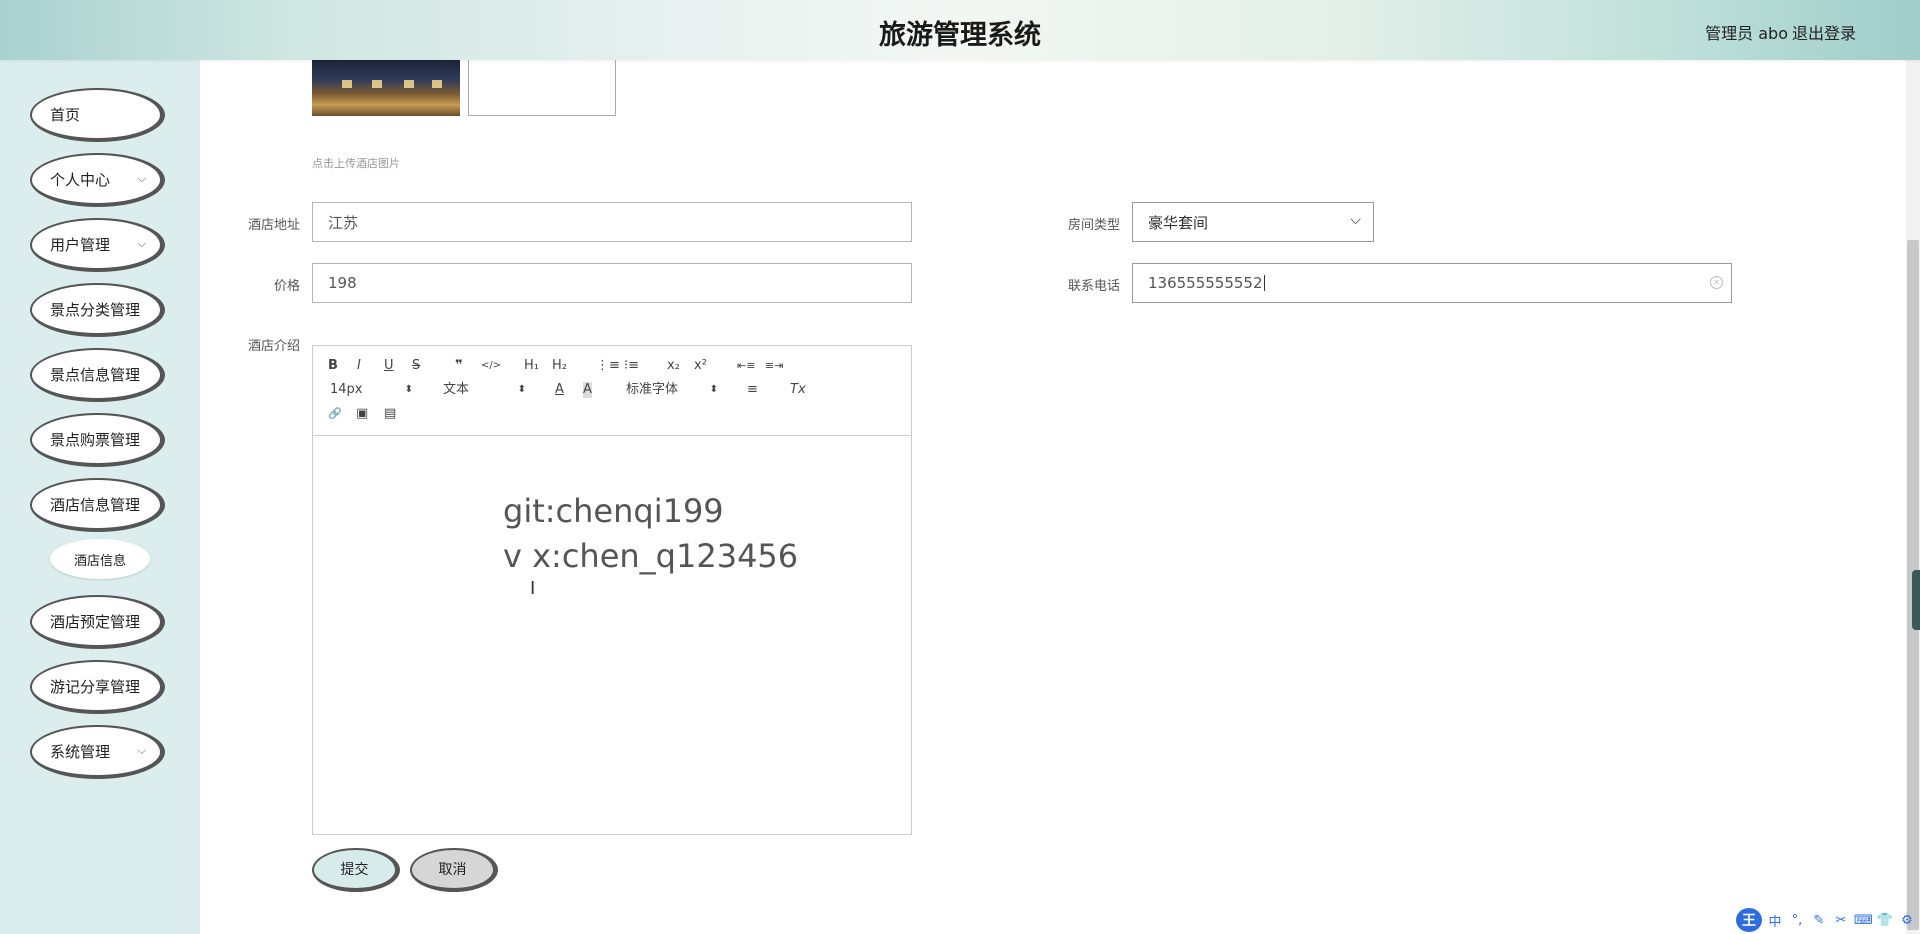 The height and width of the screenshot is (934, 1920). I want to click on room-type-label: 房间类型, so click(1093, 225).